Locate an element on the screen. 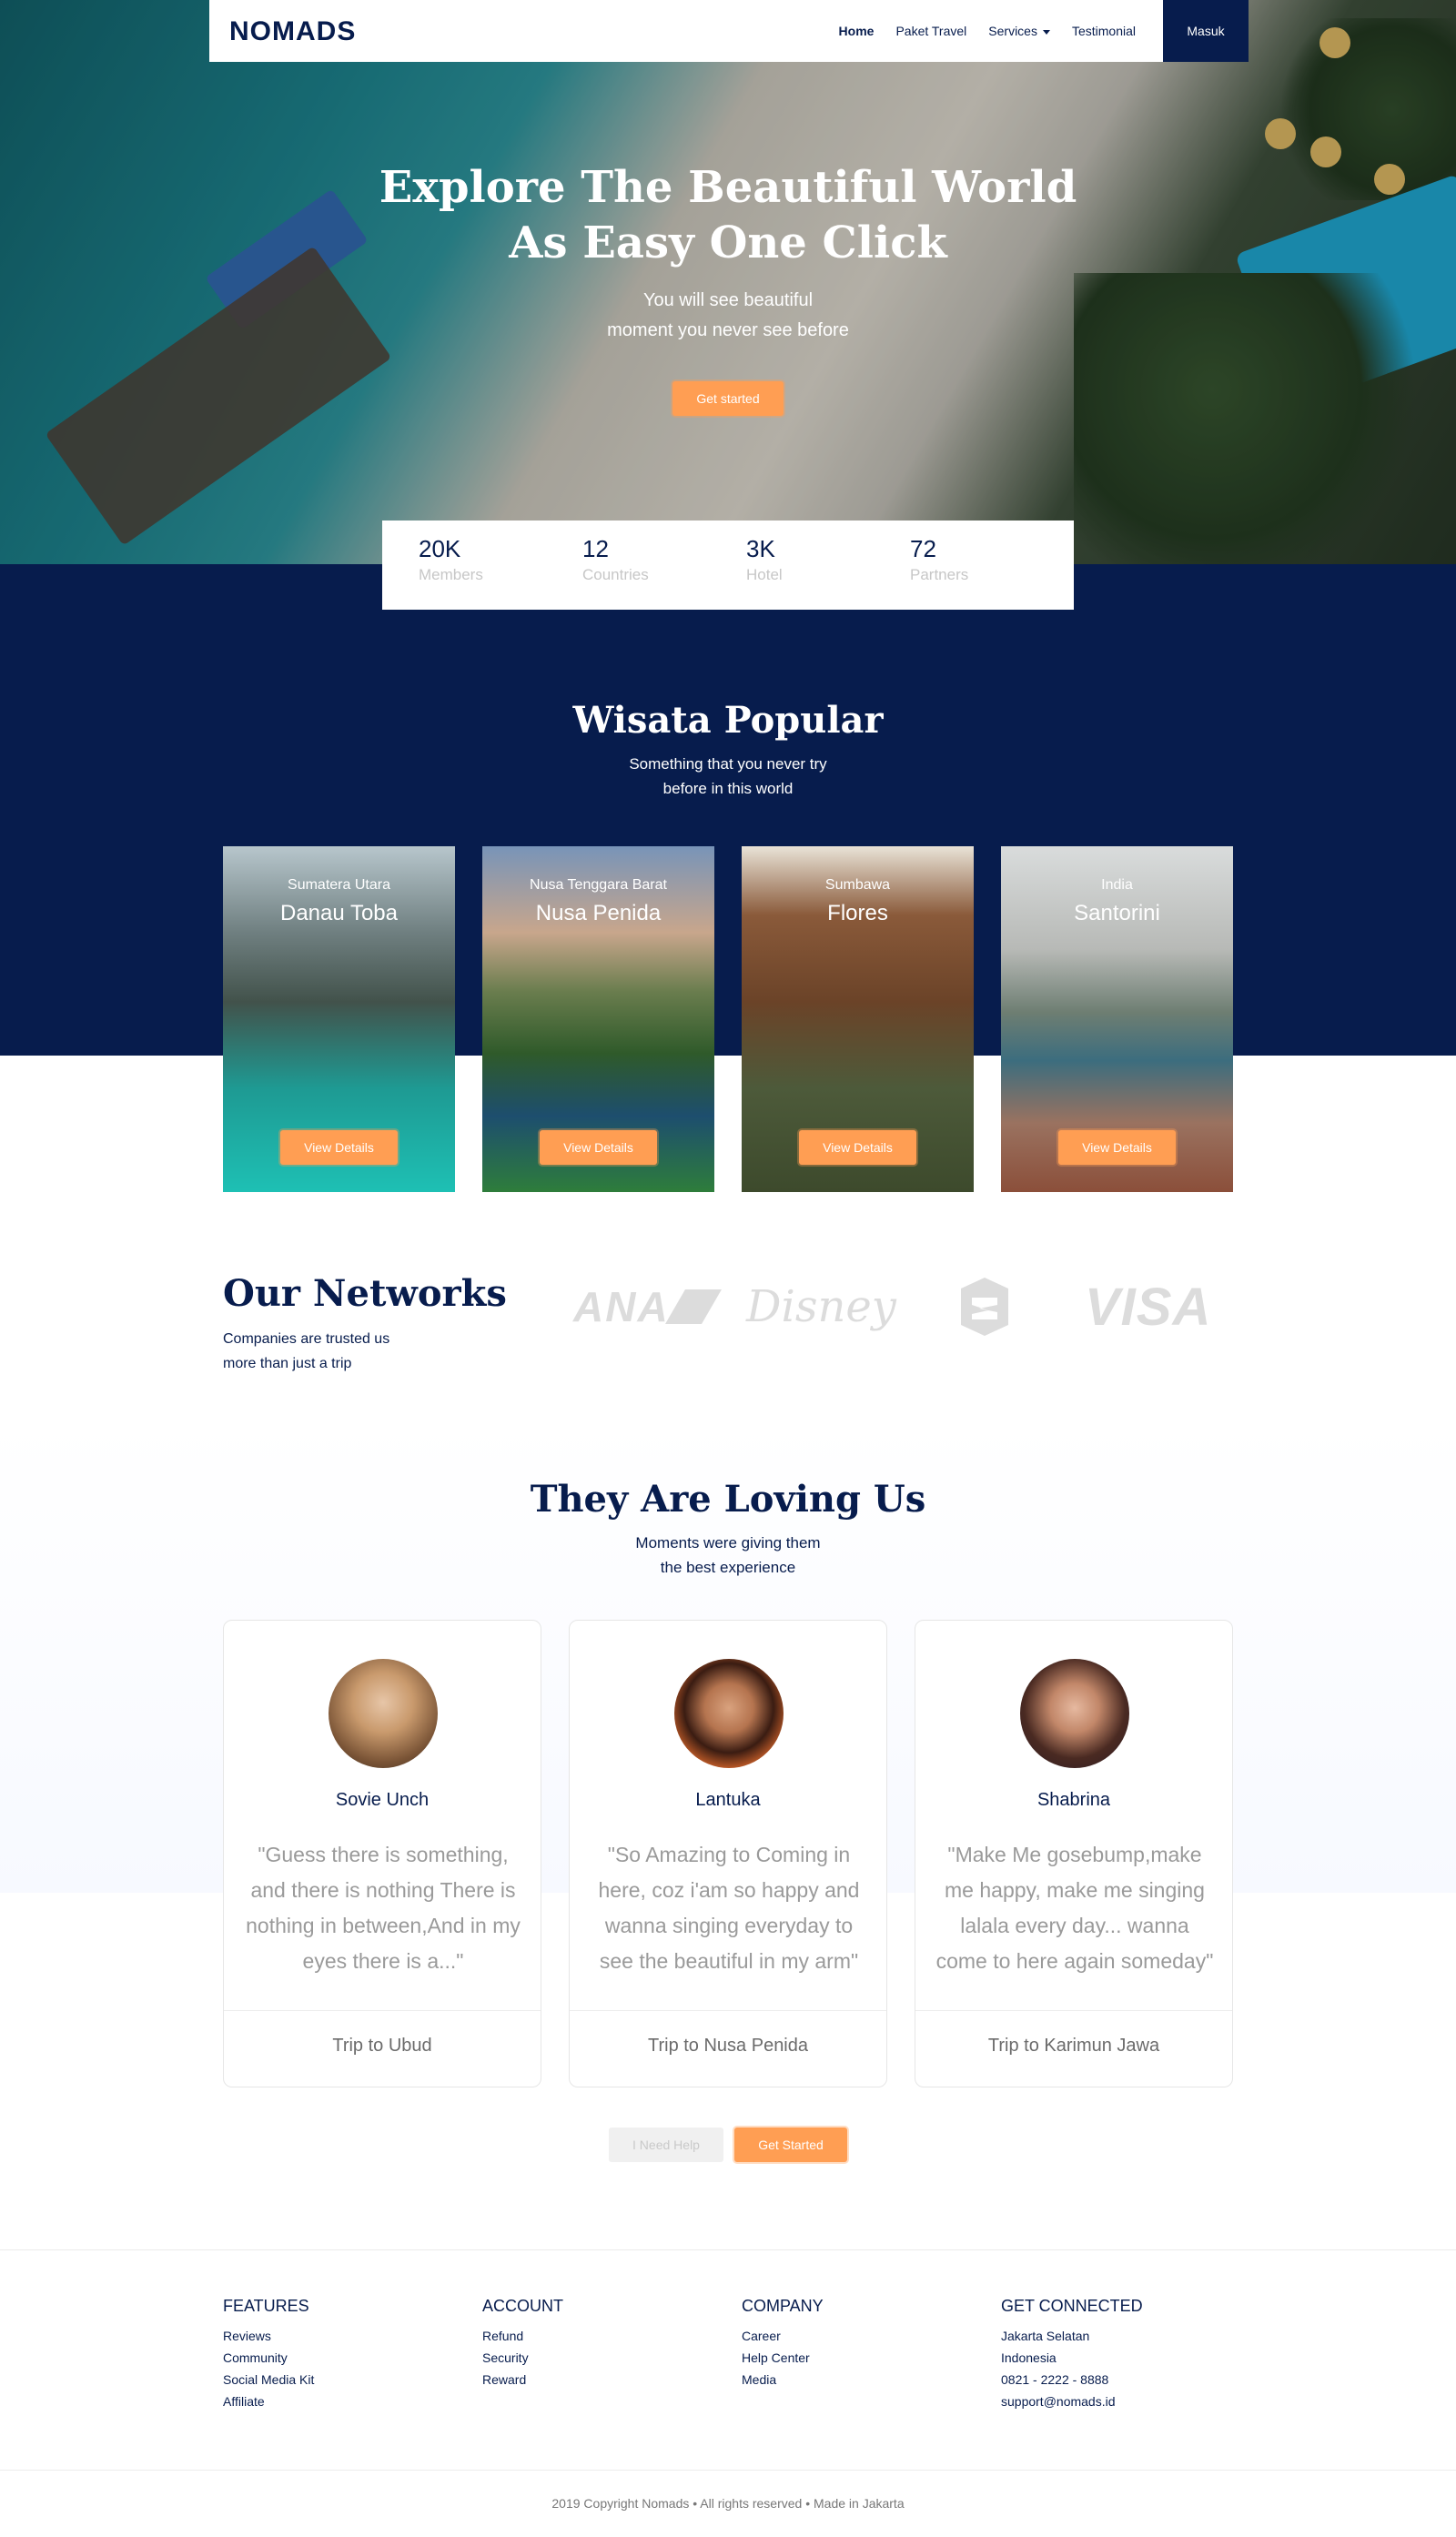 Image resolution: width=1456 pixels, height=2537 pixels. testimonial-name: Sovie Unch is located at coordinates (383, 1800).